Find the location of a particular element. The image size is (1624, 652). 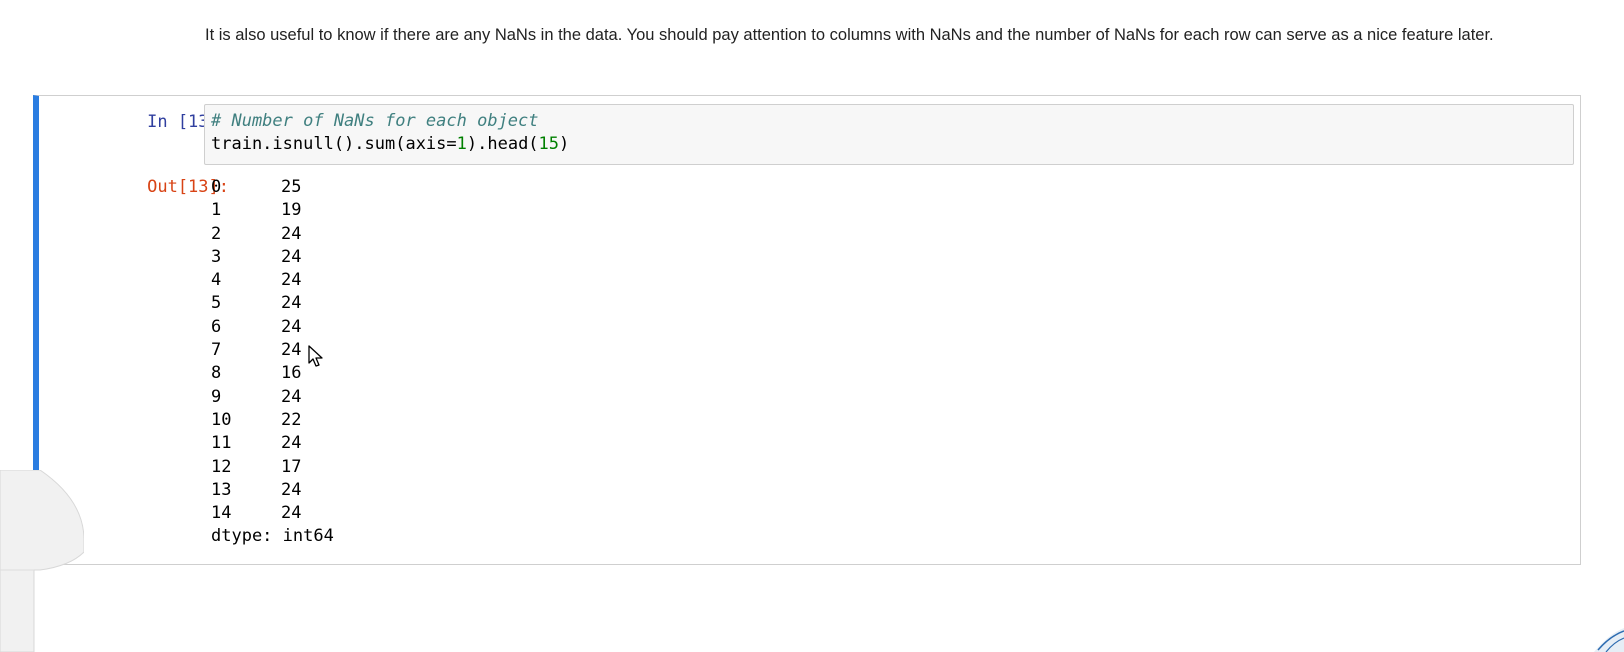

corner-logo-fragment is located at coordinates (1609, 640).